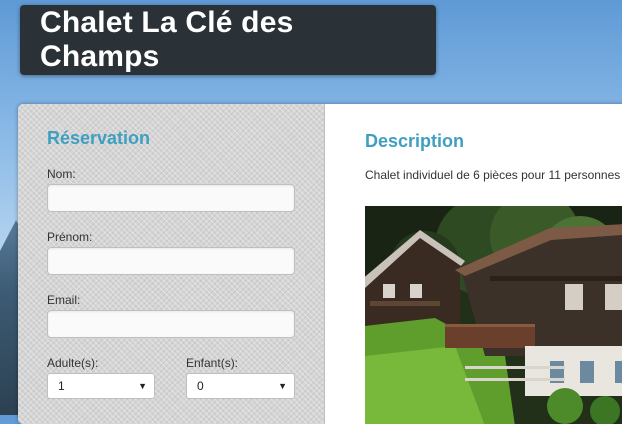 The height and width of the screenshot is (424, 622). I want to click on prenom-input, so click(171, 261).